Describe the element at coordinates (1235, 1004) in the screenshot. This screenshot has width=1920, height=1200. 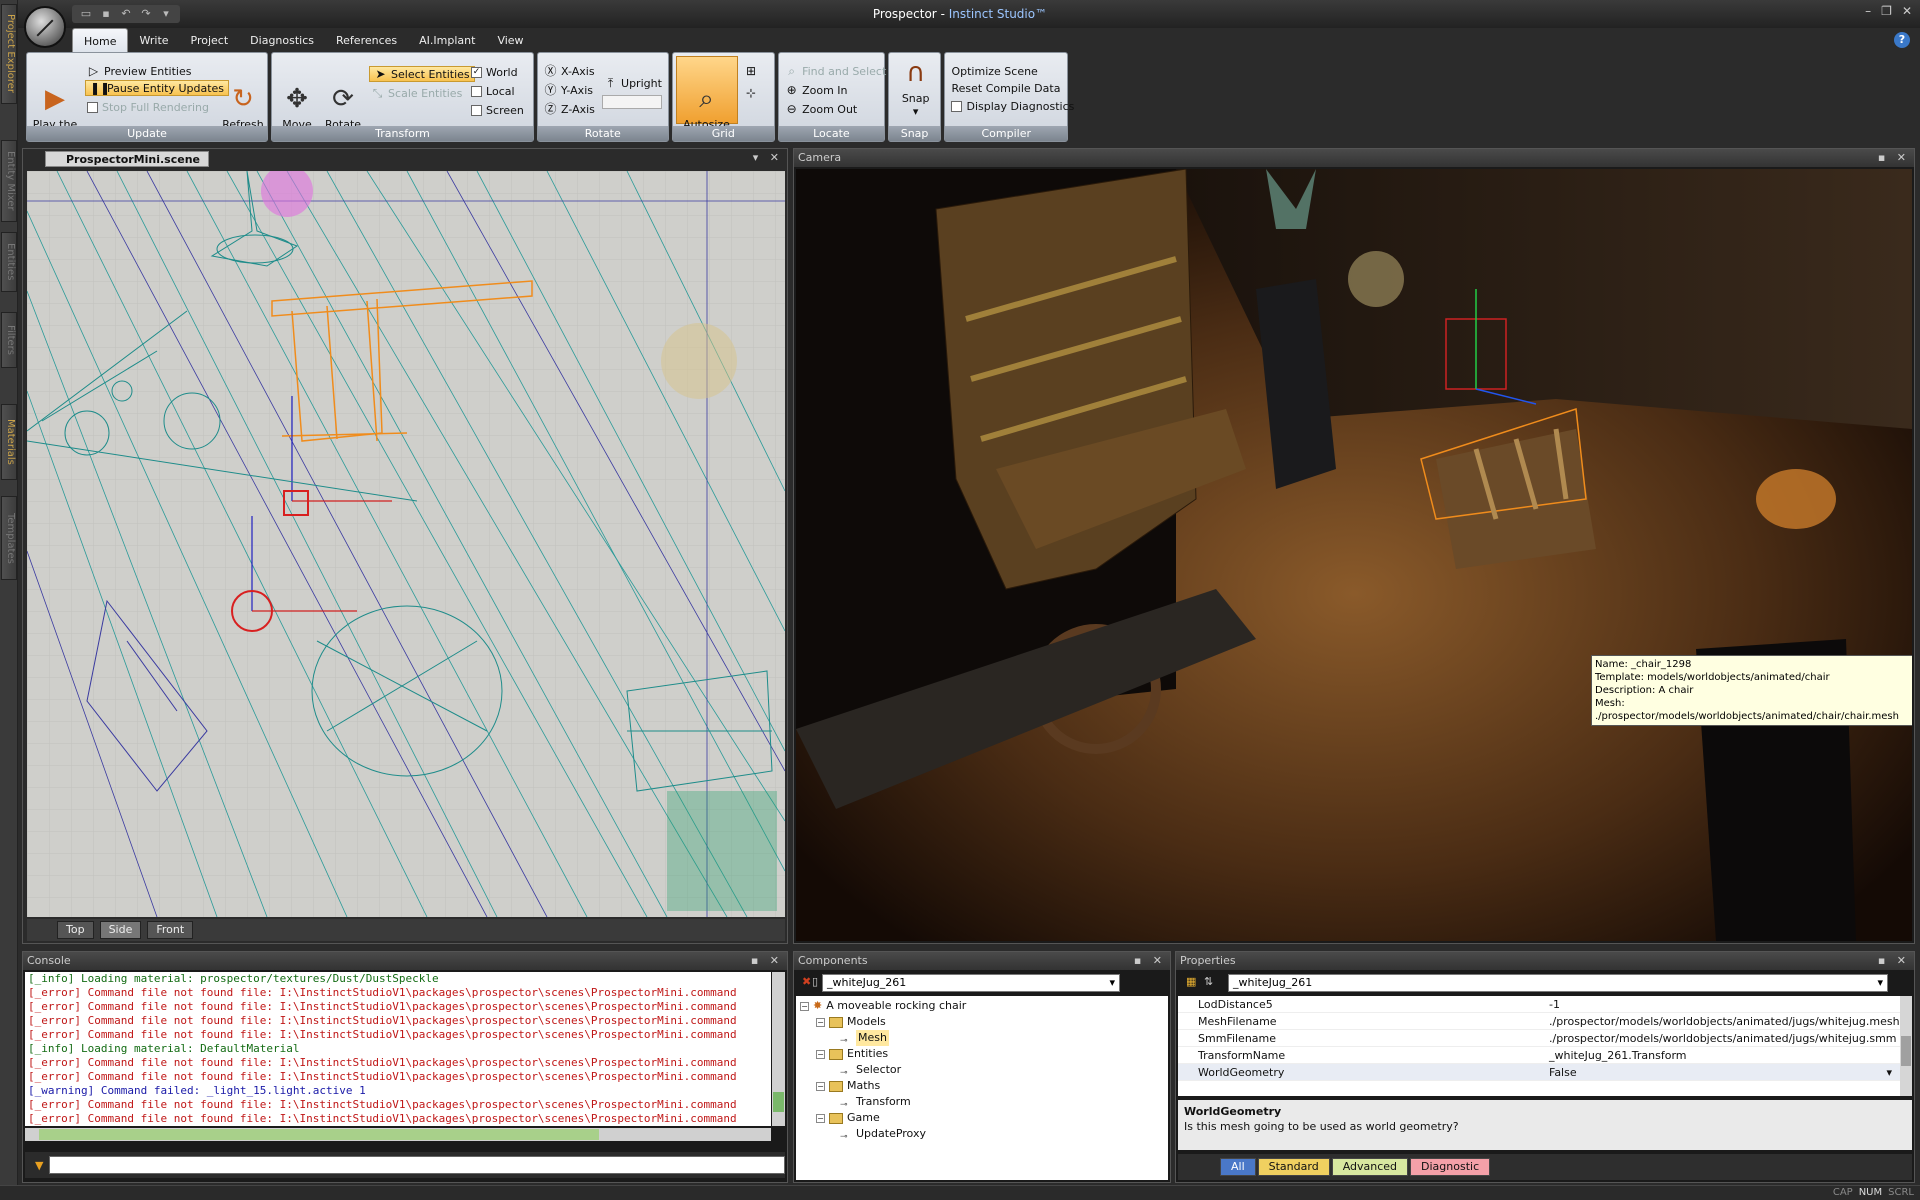
I see `property-name: LodDistance5` at that location.